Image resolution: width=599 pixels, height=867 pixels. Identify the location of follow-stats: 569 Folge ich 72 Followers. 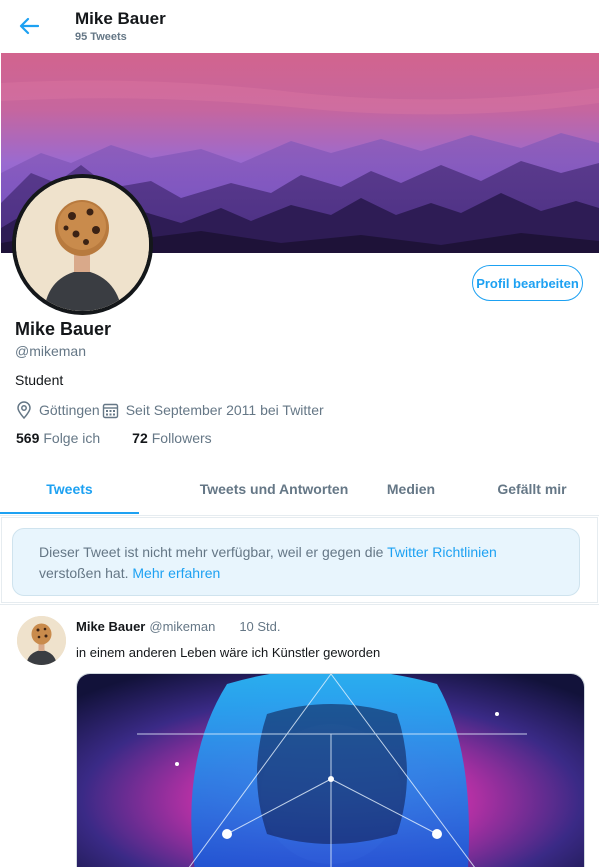
(114, 438).